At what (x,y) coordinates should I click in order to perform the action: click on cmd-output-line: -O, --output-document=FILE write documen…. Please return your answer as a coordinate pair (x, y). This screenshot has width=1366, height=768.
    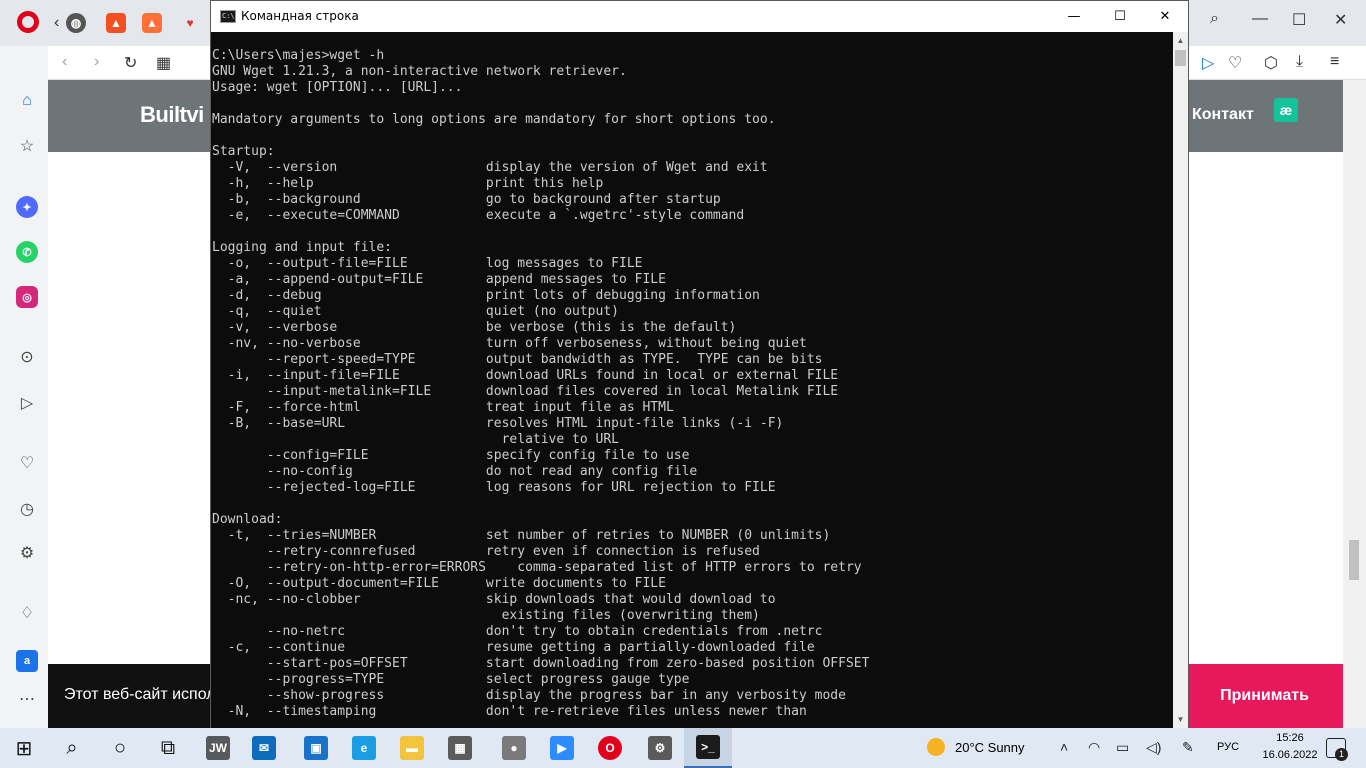
    Looking at the image, I should click on (439, 583).